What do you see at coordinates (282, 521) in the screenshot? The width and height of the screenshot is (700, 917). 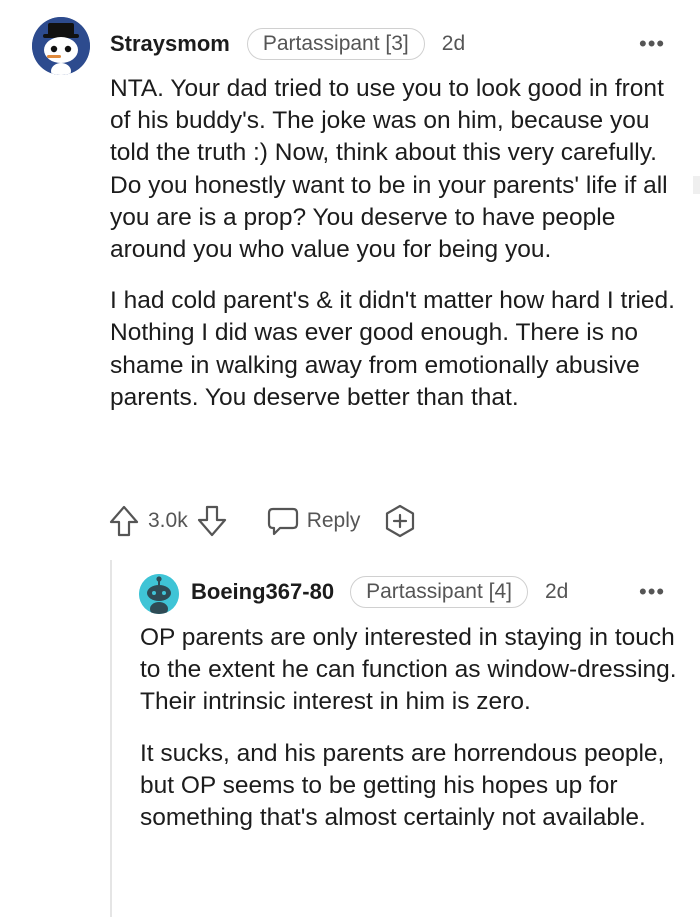 I see `chat-bubble-icon` at bounding box center [282, 521].